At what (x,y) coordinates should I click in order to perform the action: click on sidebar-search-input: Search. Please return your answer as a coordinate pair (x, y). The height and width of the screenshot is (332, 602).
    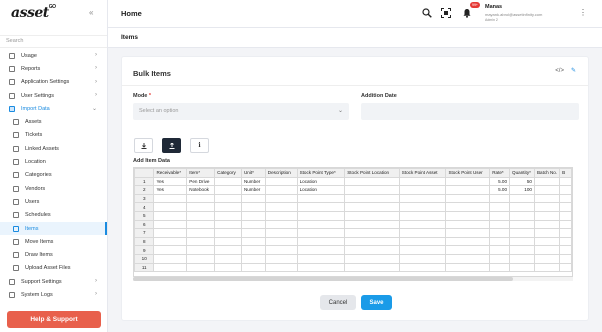
    Looking at the image, I should click on (53, 41).